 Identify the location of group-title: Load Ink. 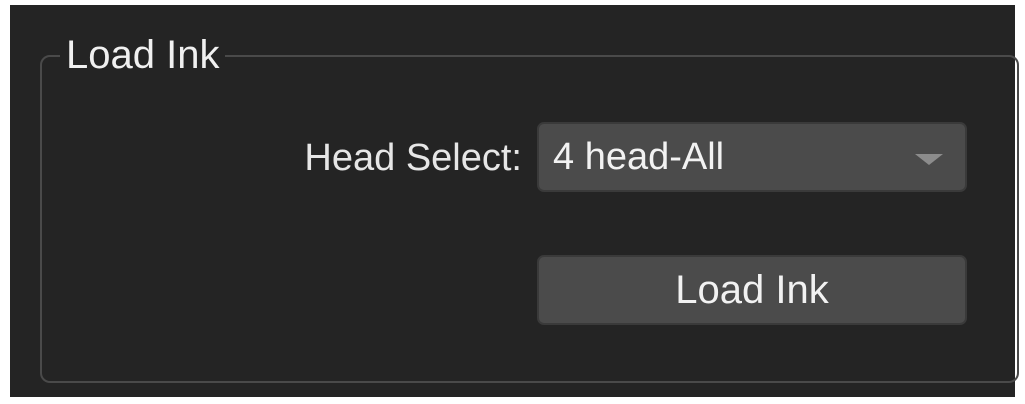
(143, 55).